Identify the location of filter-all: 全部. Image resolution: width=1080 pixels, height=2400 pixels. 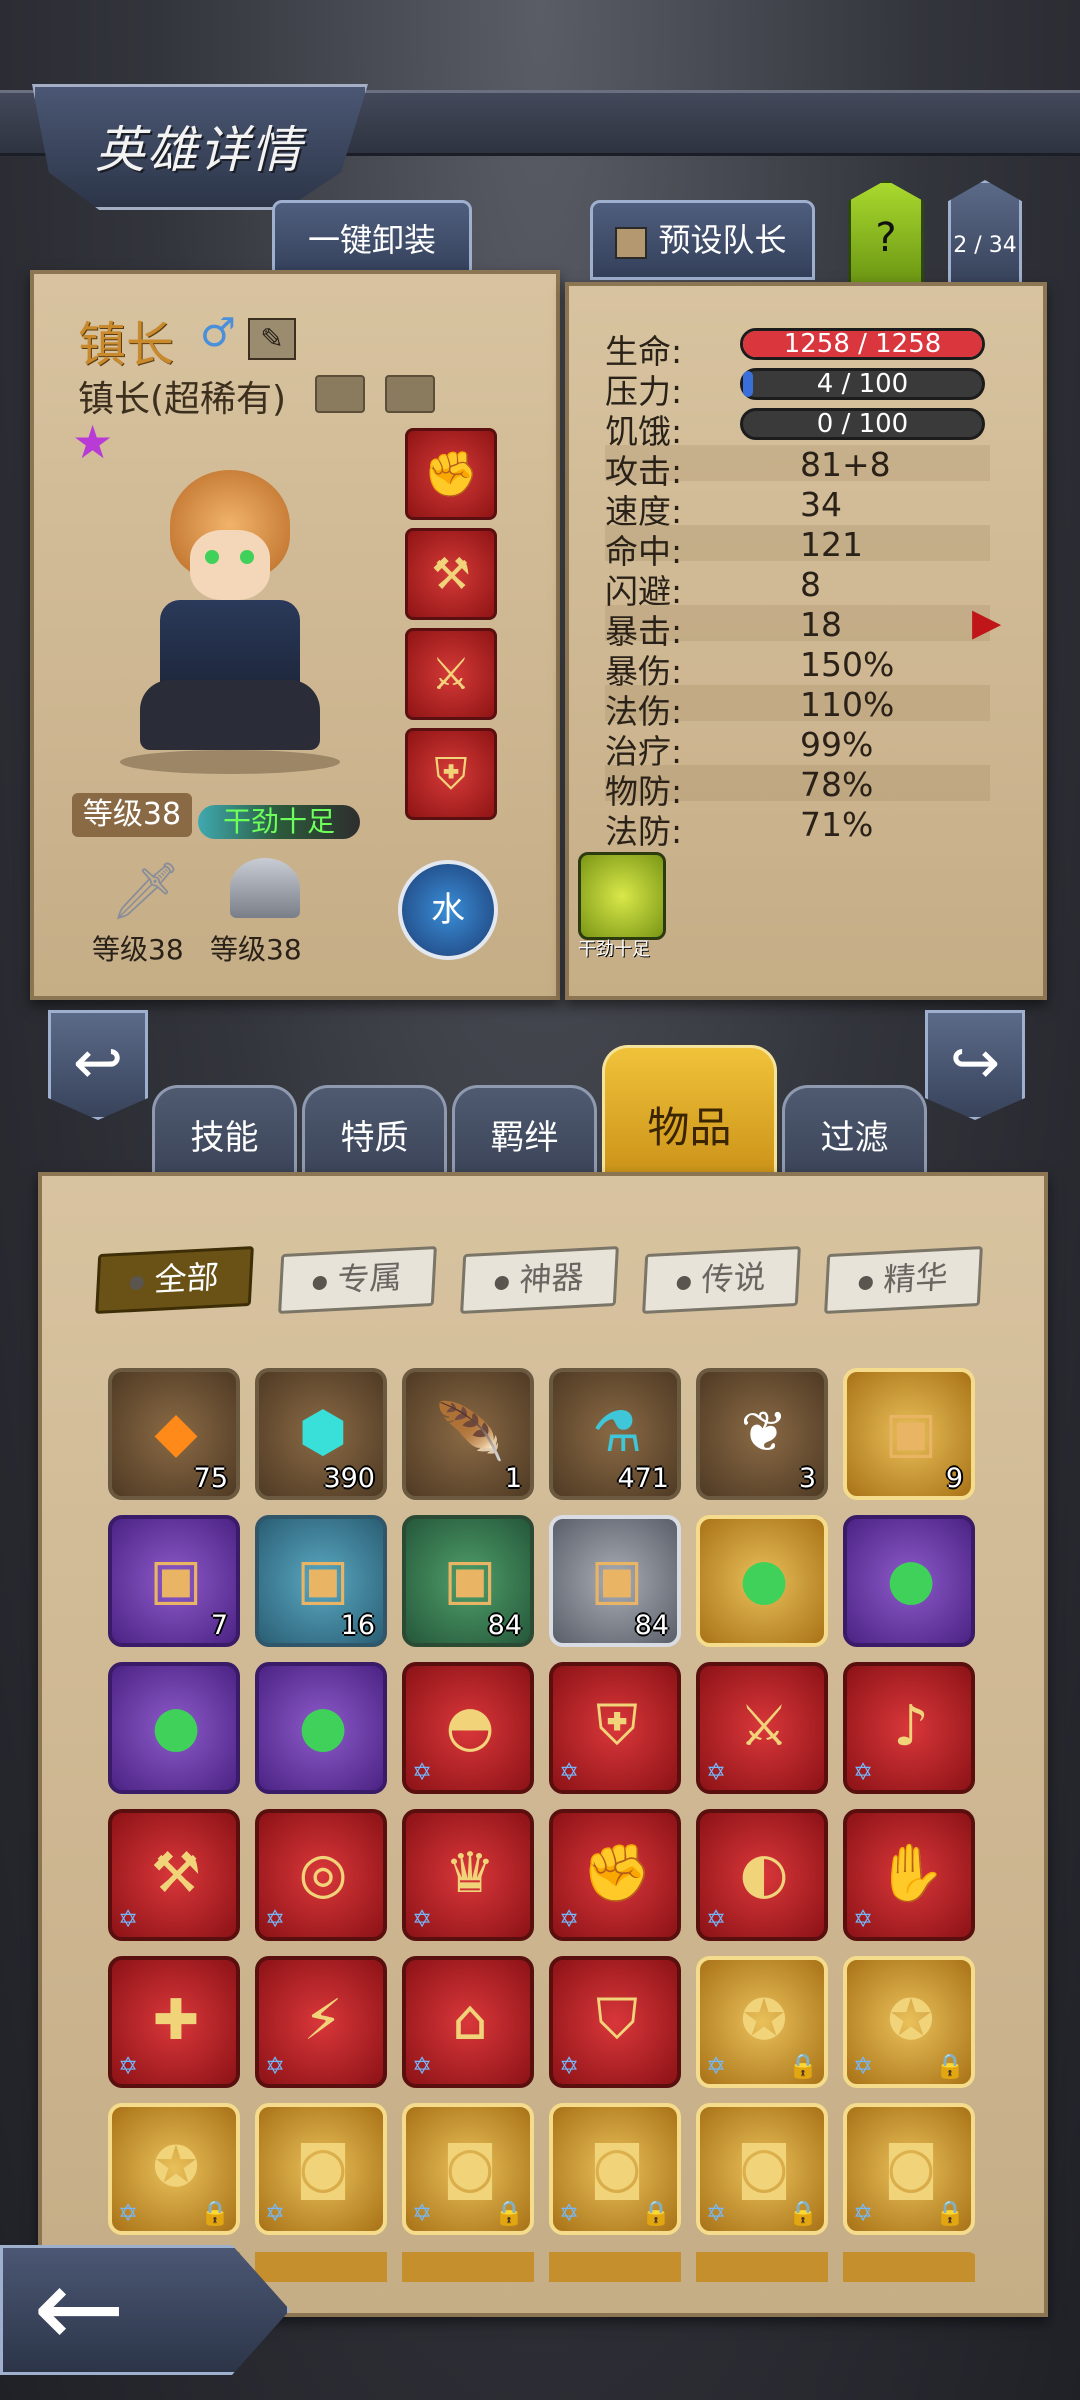
(174, 1280).